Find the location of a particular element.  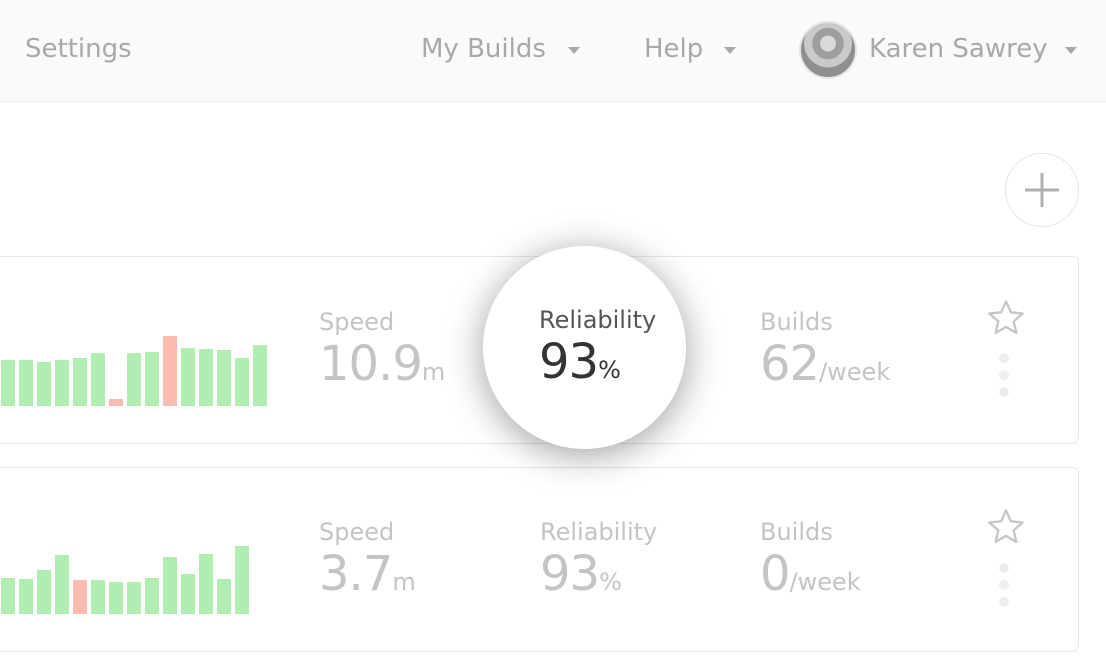

avatar is located at coordinates (828, 50).